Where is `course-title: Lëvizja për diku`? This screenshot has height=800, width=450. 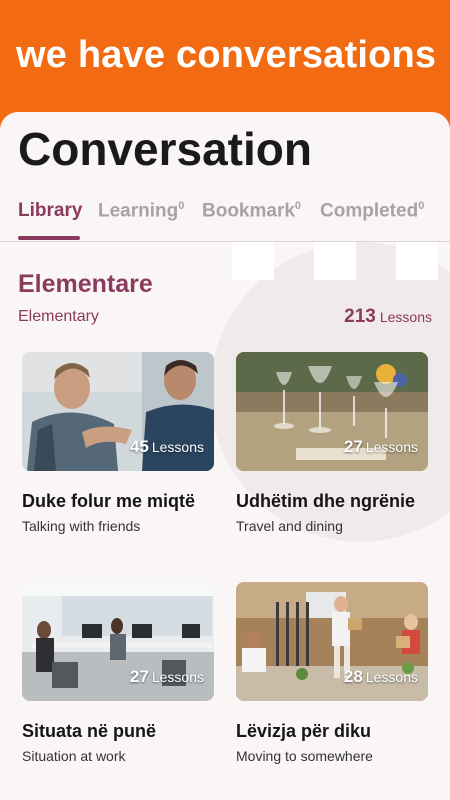
course-title: Lëvizja për diku is located at coordinates (304, 731).